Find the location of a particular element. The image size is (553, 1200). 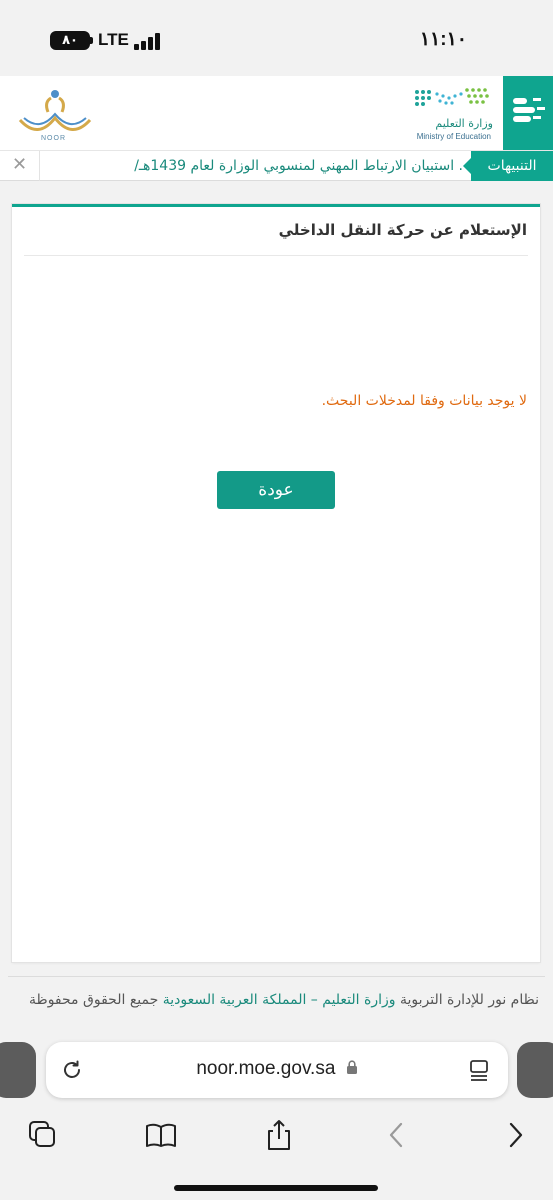

menu-button is located at coordinates (528, 113).